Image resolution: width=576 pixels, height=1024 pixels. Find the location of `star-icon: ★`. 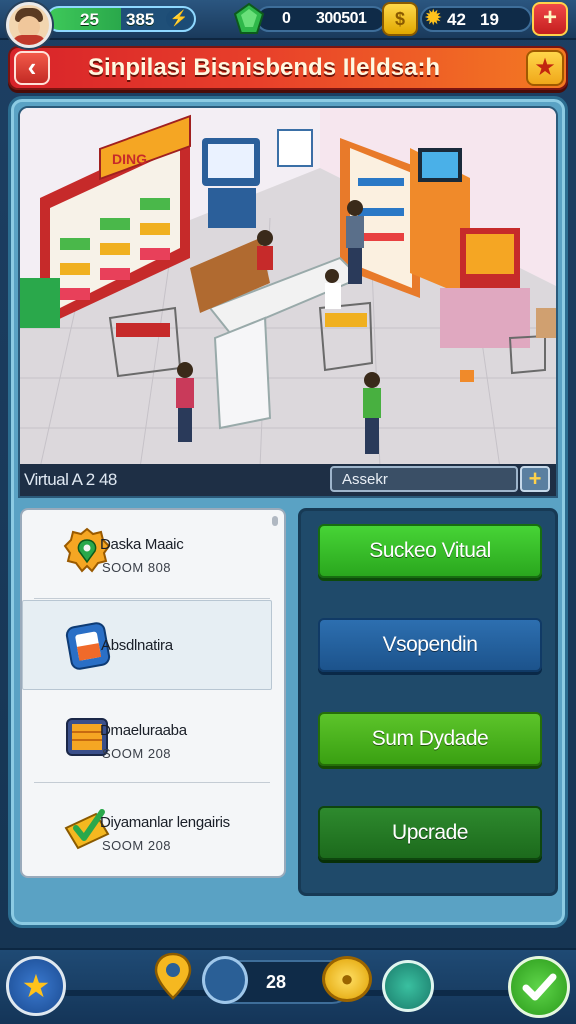

star-icon: ★ is located at coordinates (36, 986).